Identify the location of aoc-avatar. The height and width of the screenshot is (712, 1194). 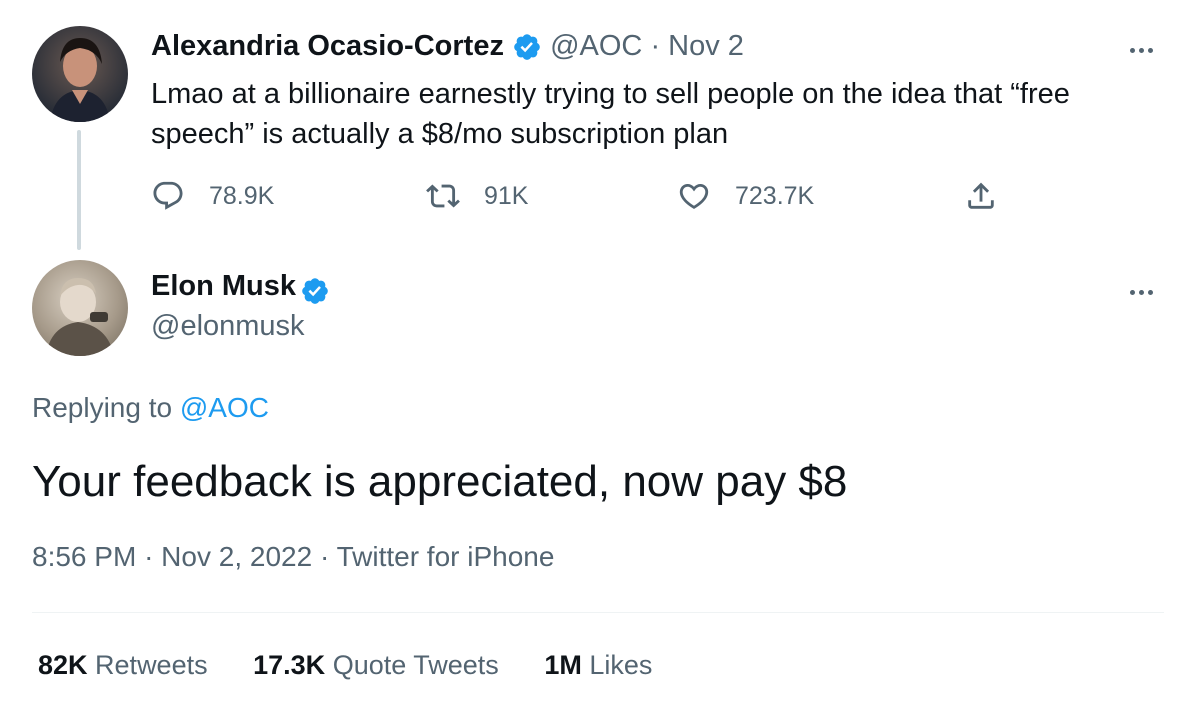
(80, 74).